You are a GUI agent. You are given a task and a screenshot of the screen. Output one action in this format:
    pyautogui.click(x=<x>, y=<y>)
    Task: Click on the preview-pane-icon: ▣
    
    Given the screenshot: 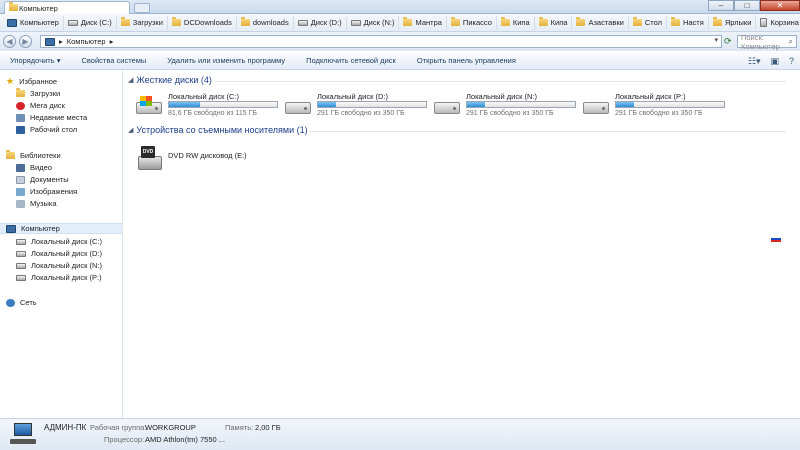 What is the action you would take?
    pyautogui.click(x=774, y=61)
    